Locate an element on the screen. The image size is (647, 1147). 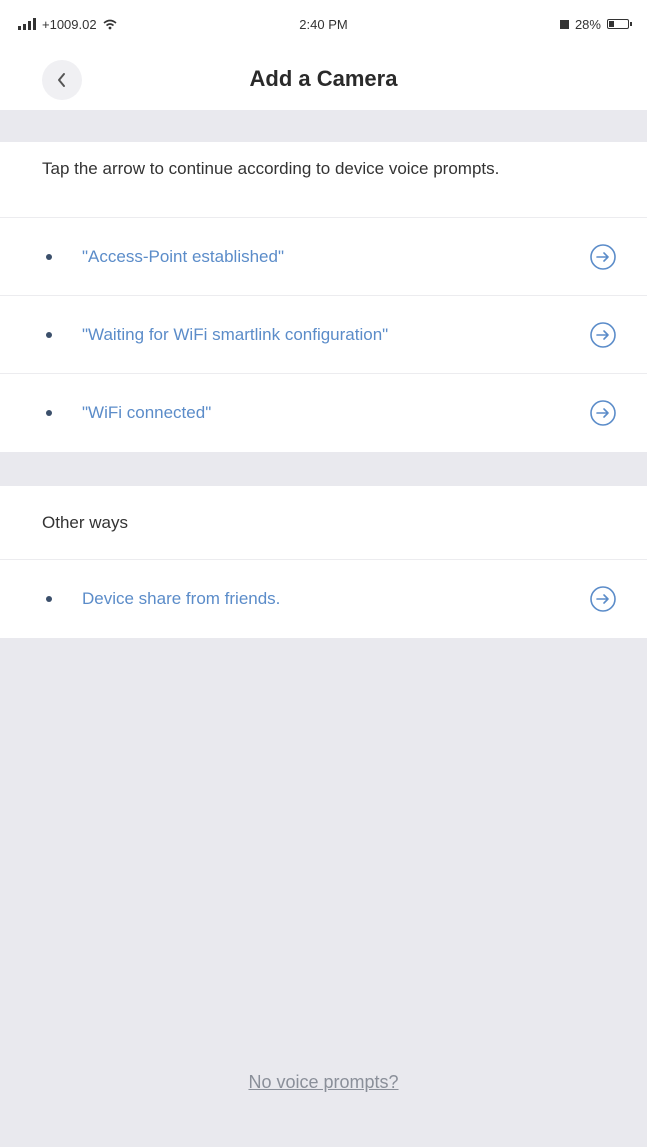
back-button is located at coordinates (62, 80).